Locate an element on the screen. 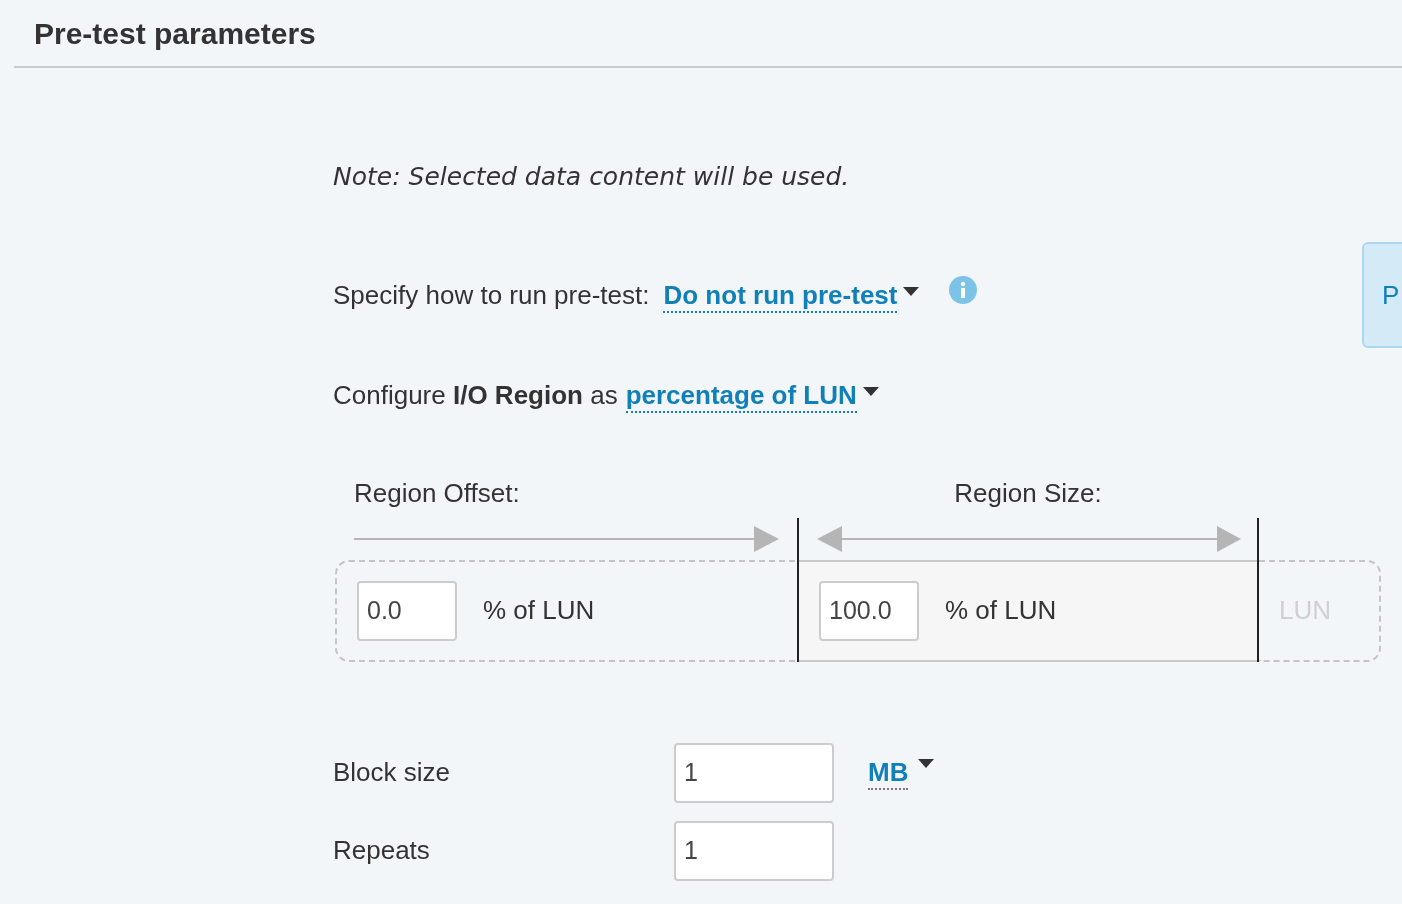 This screenshot has width=1402, height=904. repeats-label: Repeats is located at coordinates (382, 850).